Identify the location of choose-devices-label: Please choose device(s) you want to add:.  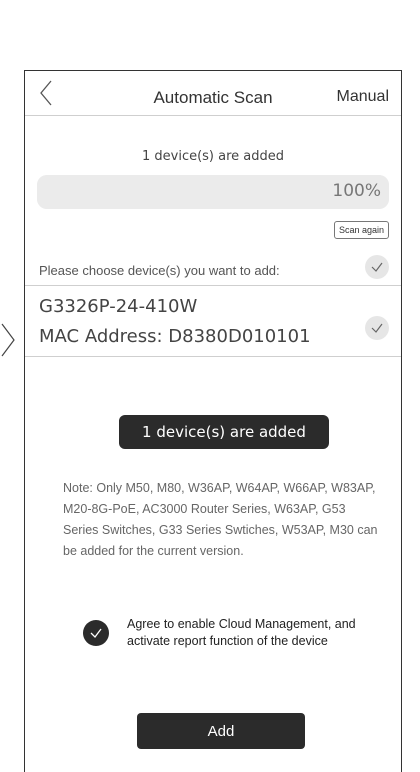
(159, 270).